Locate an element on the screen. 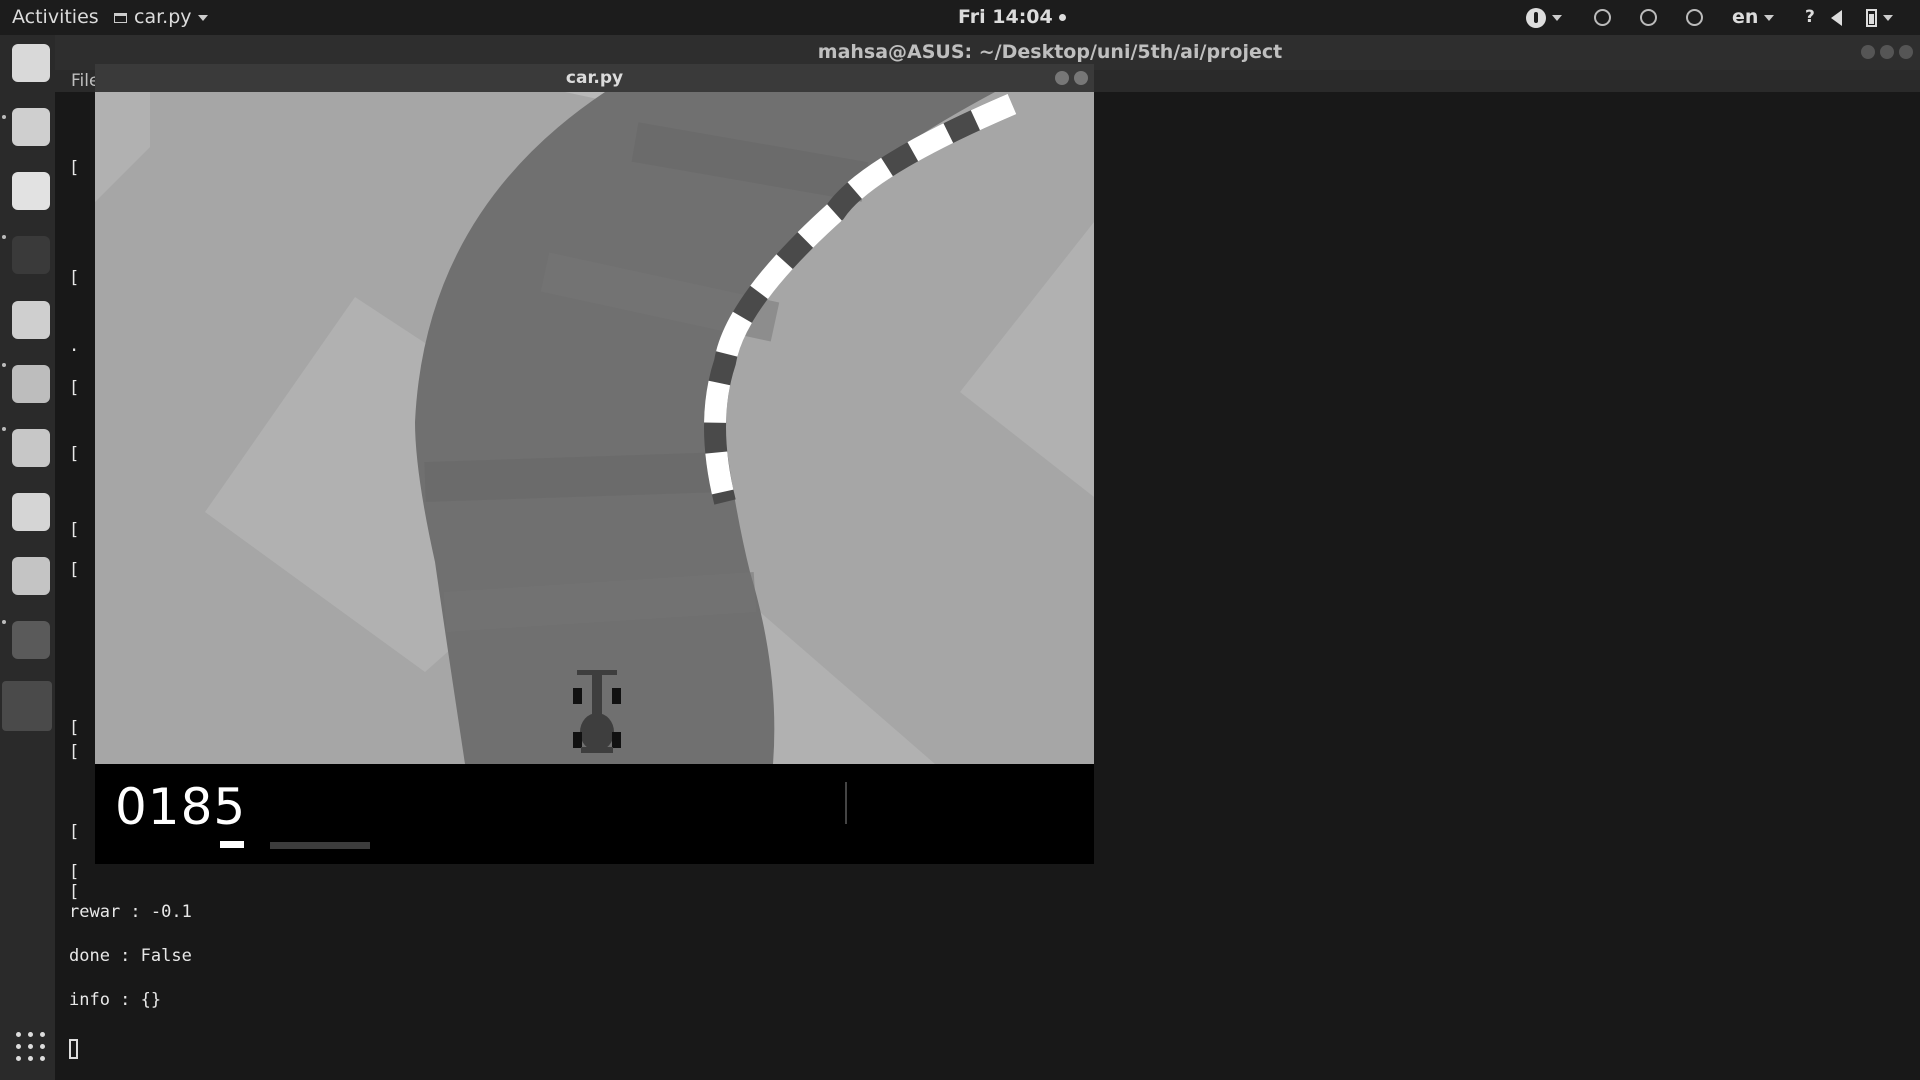 The image size is (1920, 1080). system-menu is located at coordinates (1879, 17).